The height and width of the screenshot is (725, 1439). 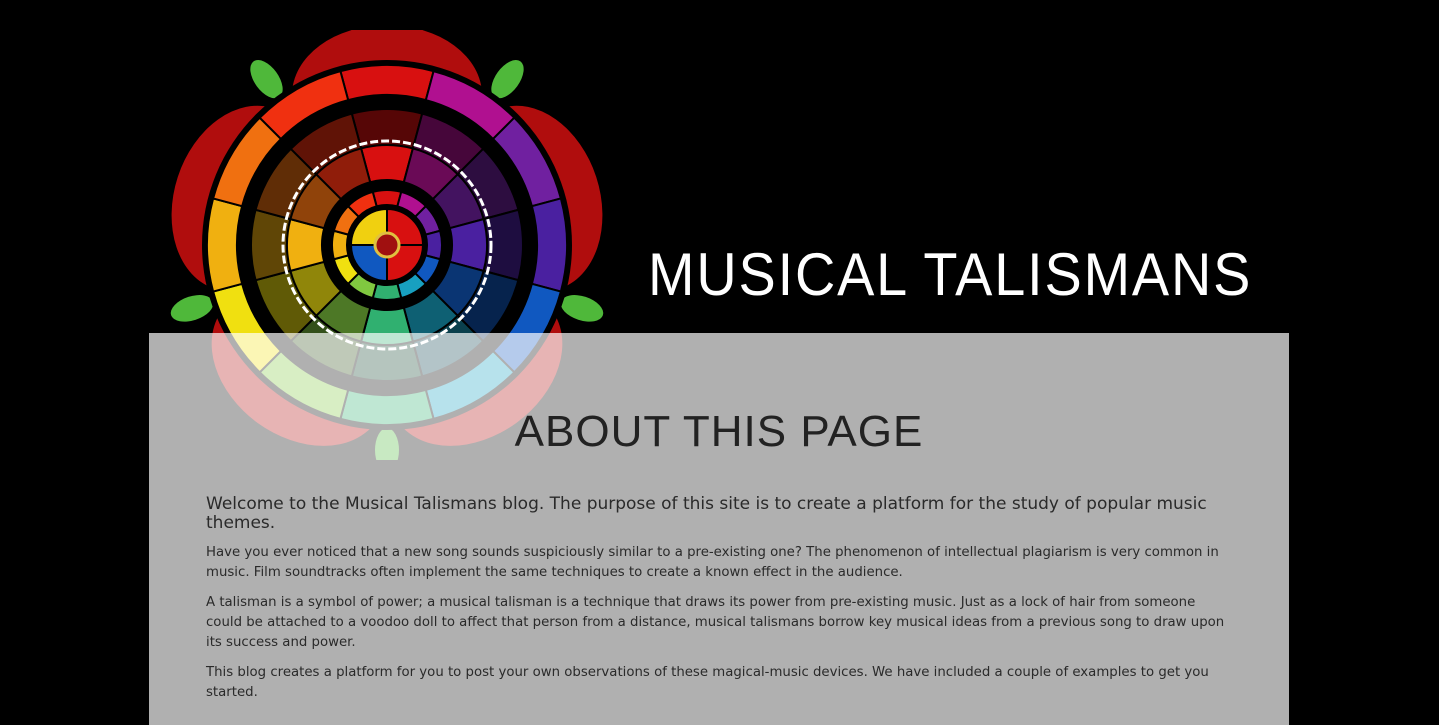 I want to click on about-heading: ABOUT THIS PAGE, so click(x=719, y=431).